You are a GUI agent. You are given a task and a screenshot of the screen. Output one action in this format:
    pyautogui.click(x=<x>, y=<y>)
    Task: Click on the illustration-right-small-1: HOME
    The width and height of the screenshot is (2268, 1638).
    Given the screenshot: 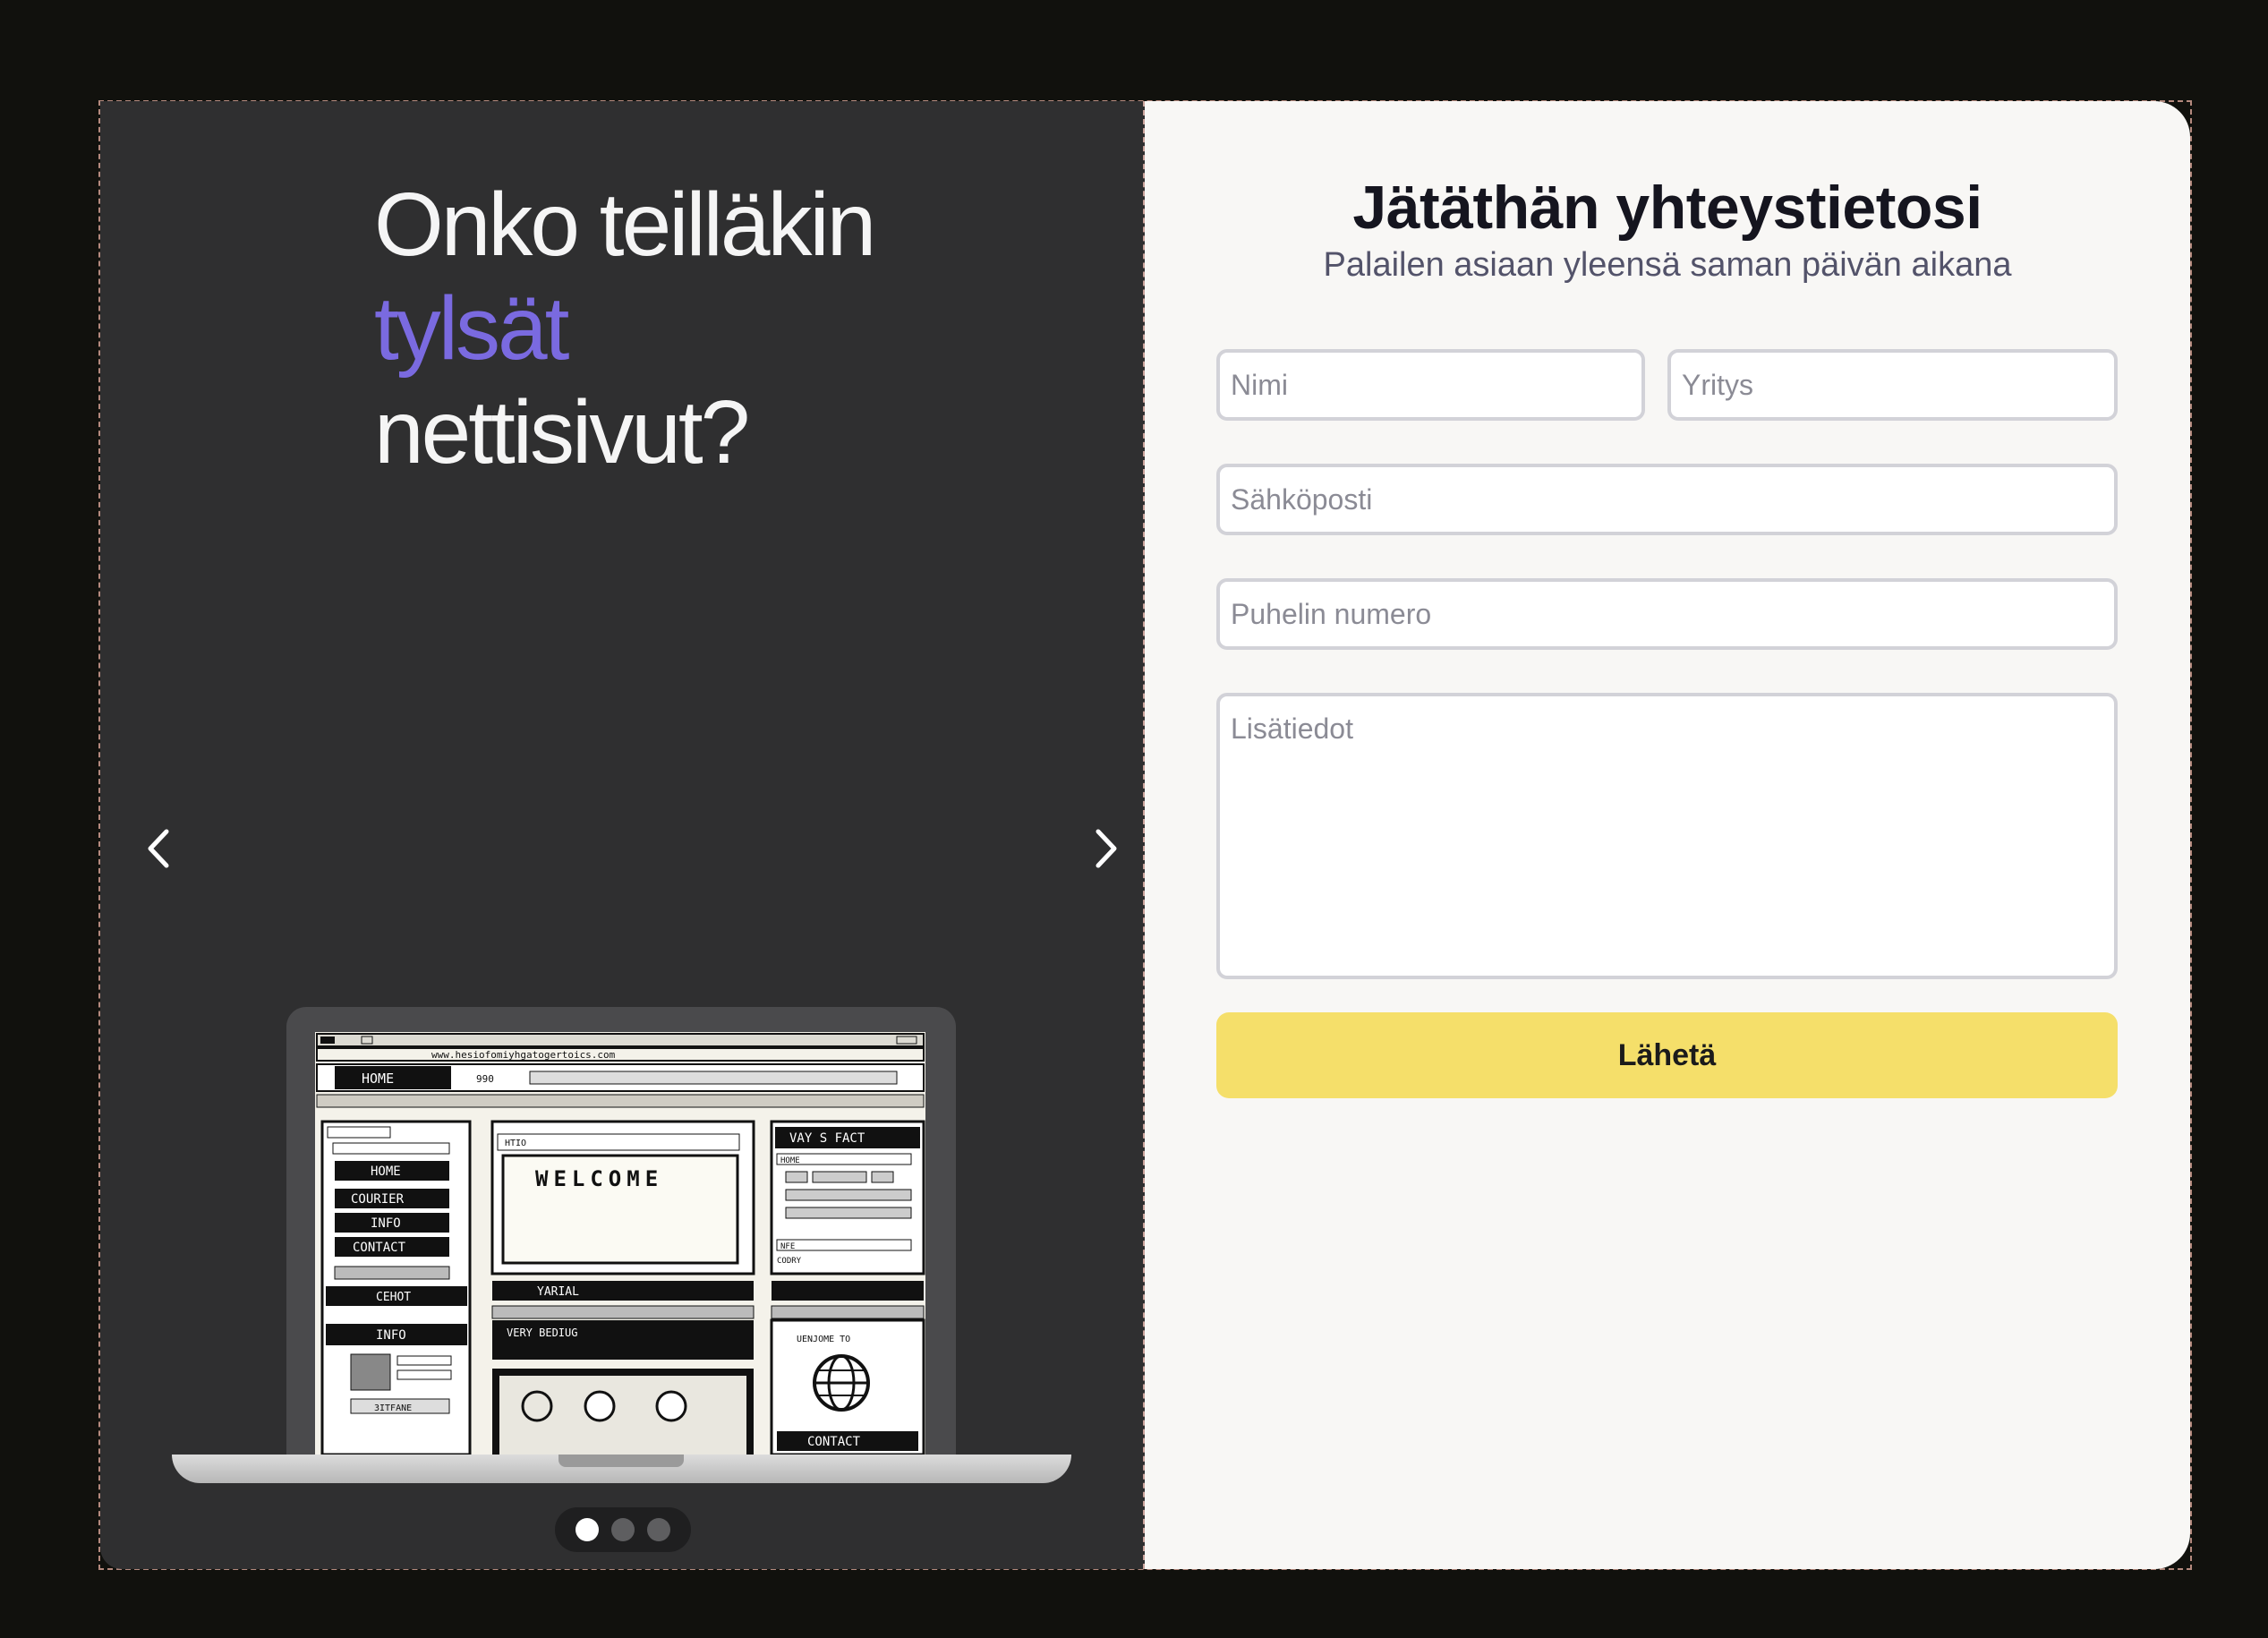 What is the action you would take?
    pyautogui.click(x=790, y=1160)
    